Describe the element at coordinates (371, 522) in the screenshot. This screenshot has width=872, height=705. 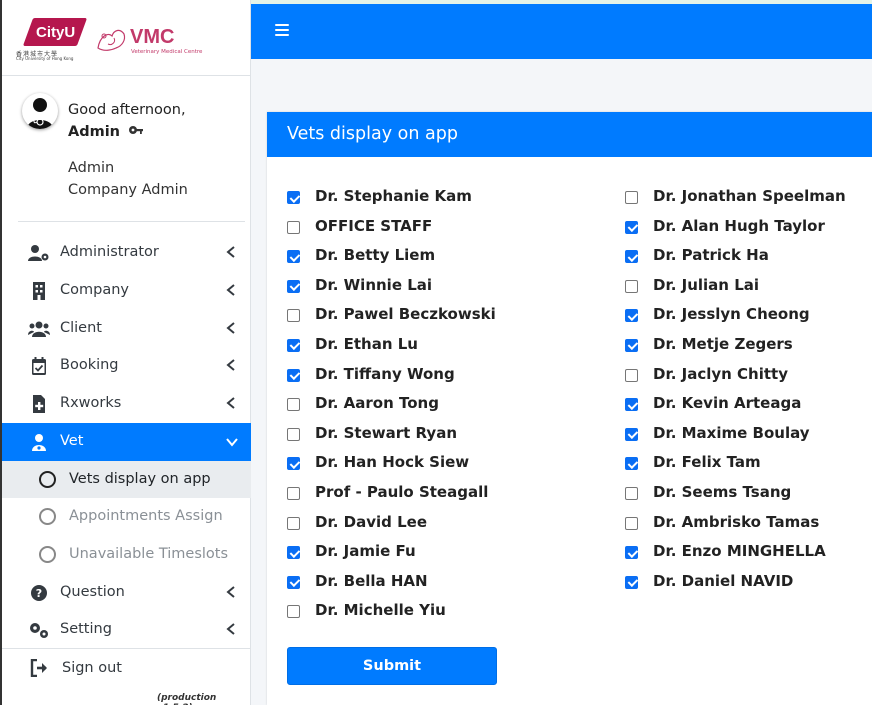
I see `vet-name-label: Dr. David Lee` at that location.